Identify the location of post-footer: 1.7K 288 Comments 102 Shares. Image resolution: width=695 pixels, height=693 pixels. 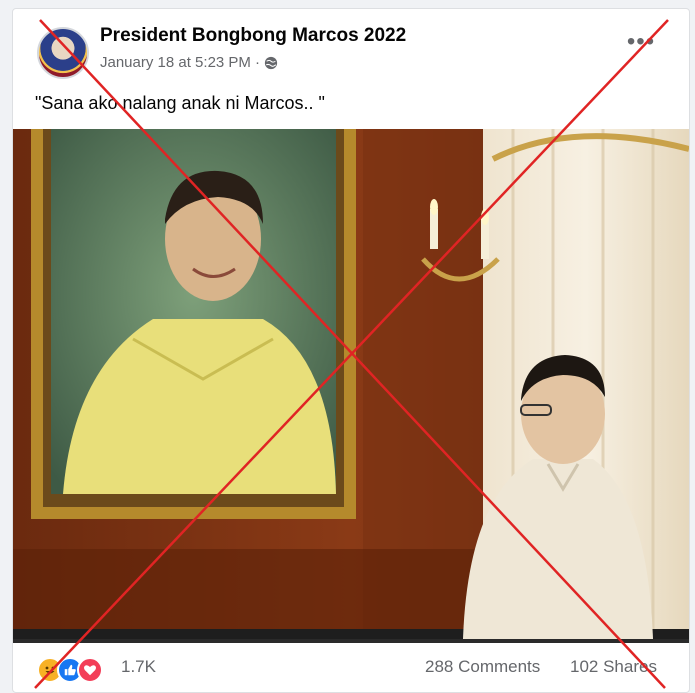
(351, 669).